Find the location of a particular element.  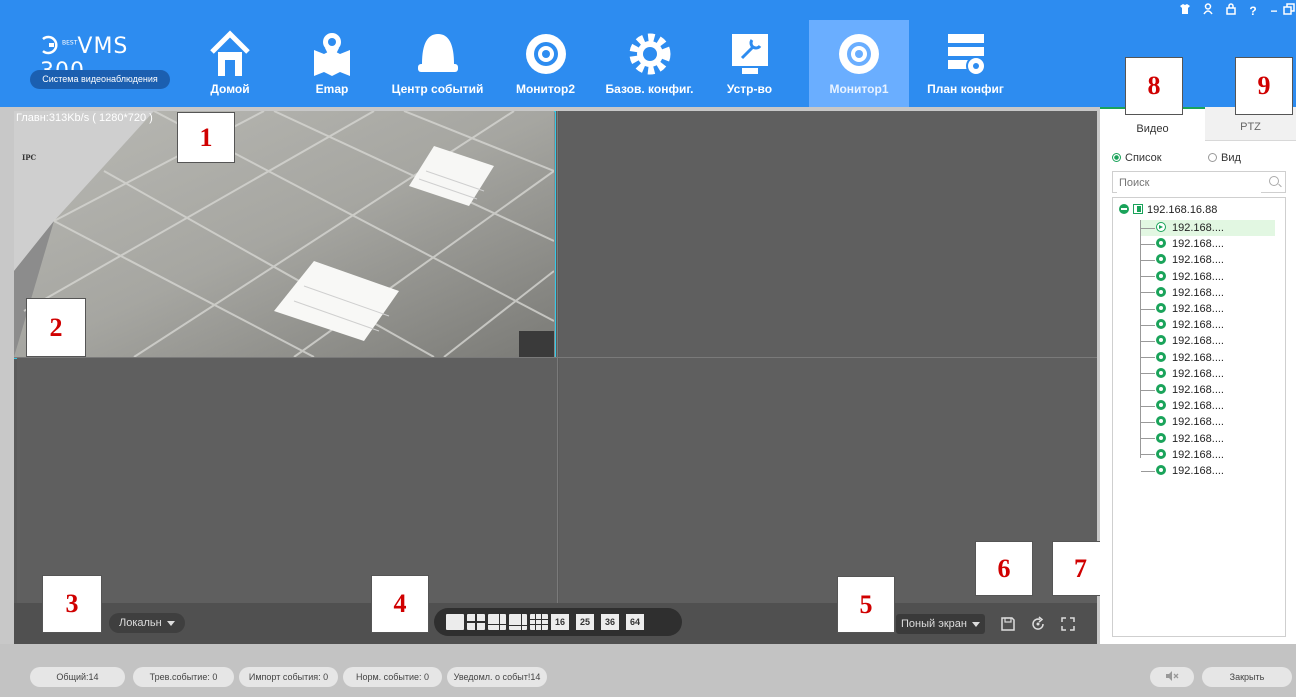

restore-icon is located at coordinates (1289, 11).